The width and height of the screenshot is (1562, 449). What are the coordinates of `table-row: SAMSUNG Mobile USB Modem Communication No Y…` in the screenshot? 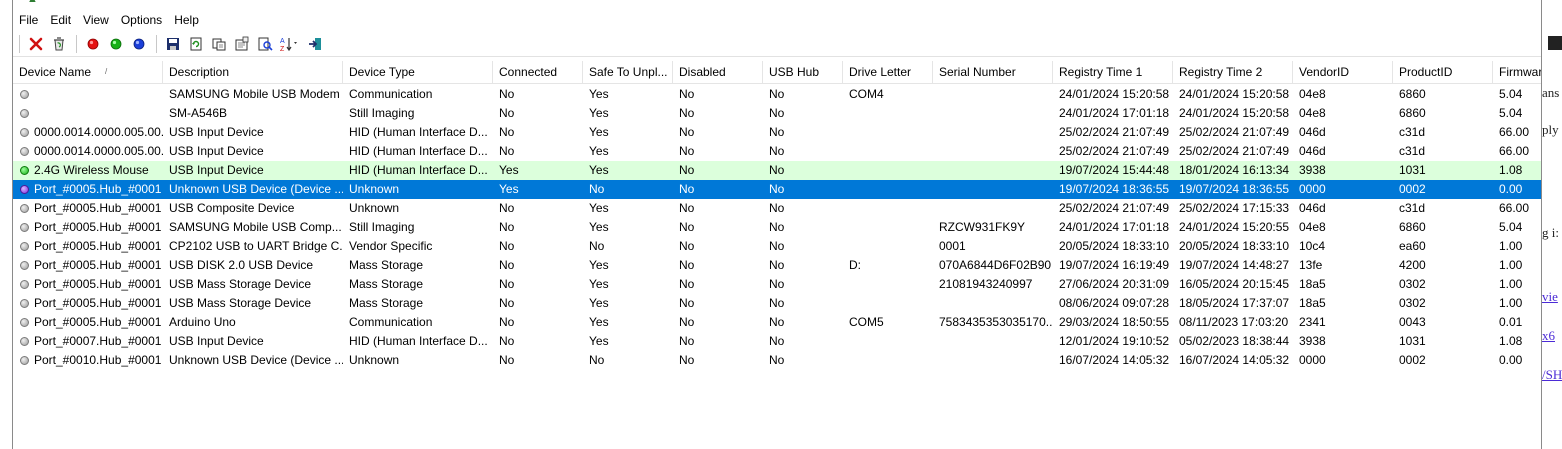 It's located at (777, 94).